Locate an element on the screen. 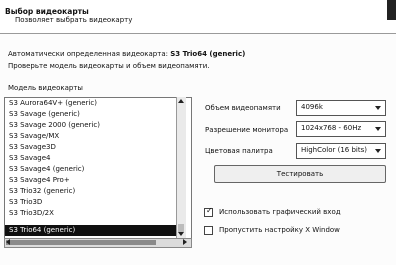 Image resolution: width=396 pixels, height=265 pixels. scroll-up-icon is located at coordinates (181, 101).